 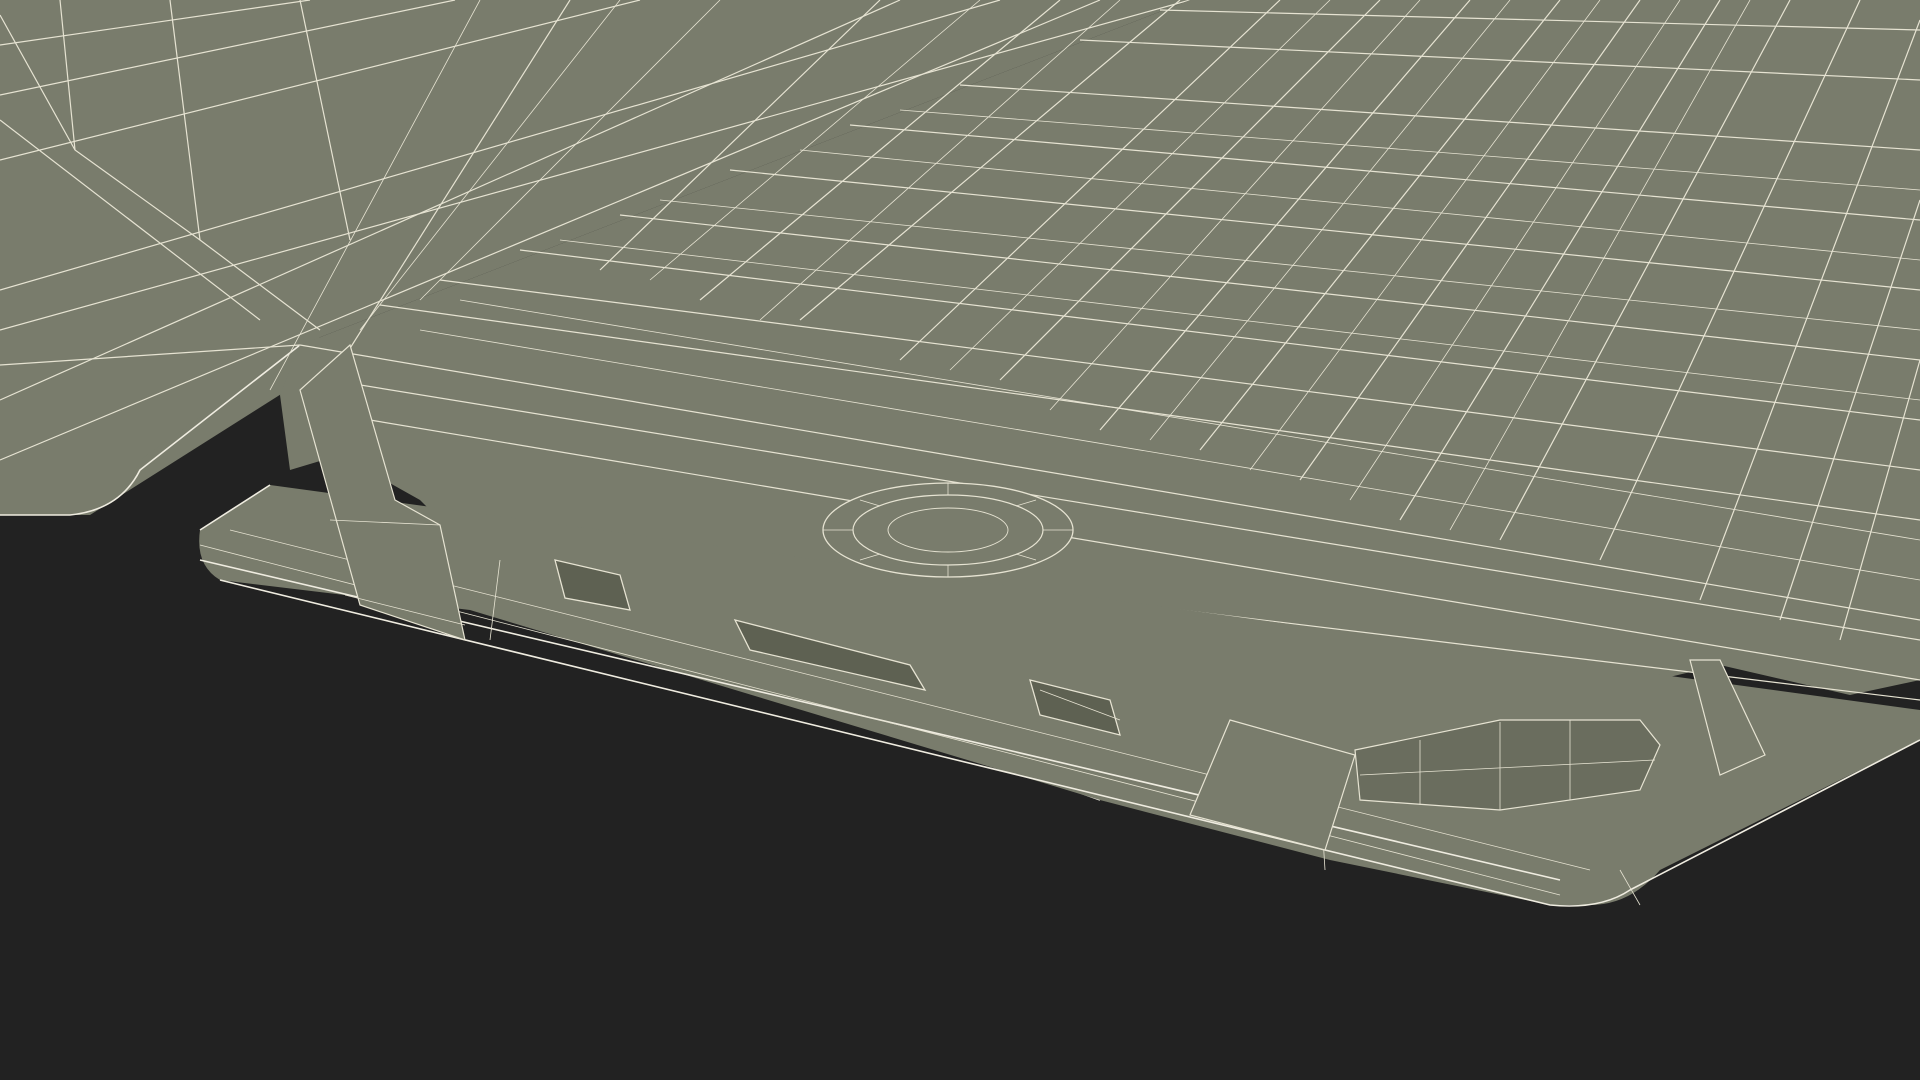 I want to click on circular-button, so click(x=948, y=530).